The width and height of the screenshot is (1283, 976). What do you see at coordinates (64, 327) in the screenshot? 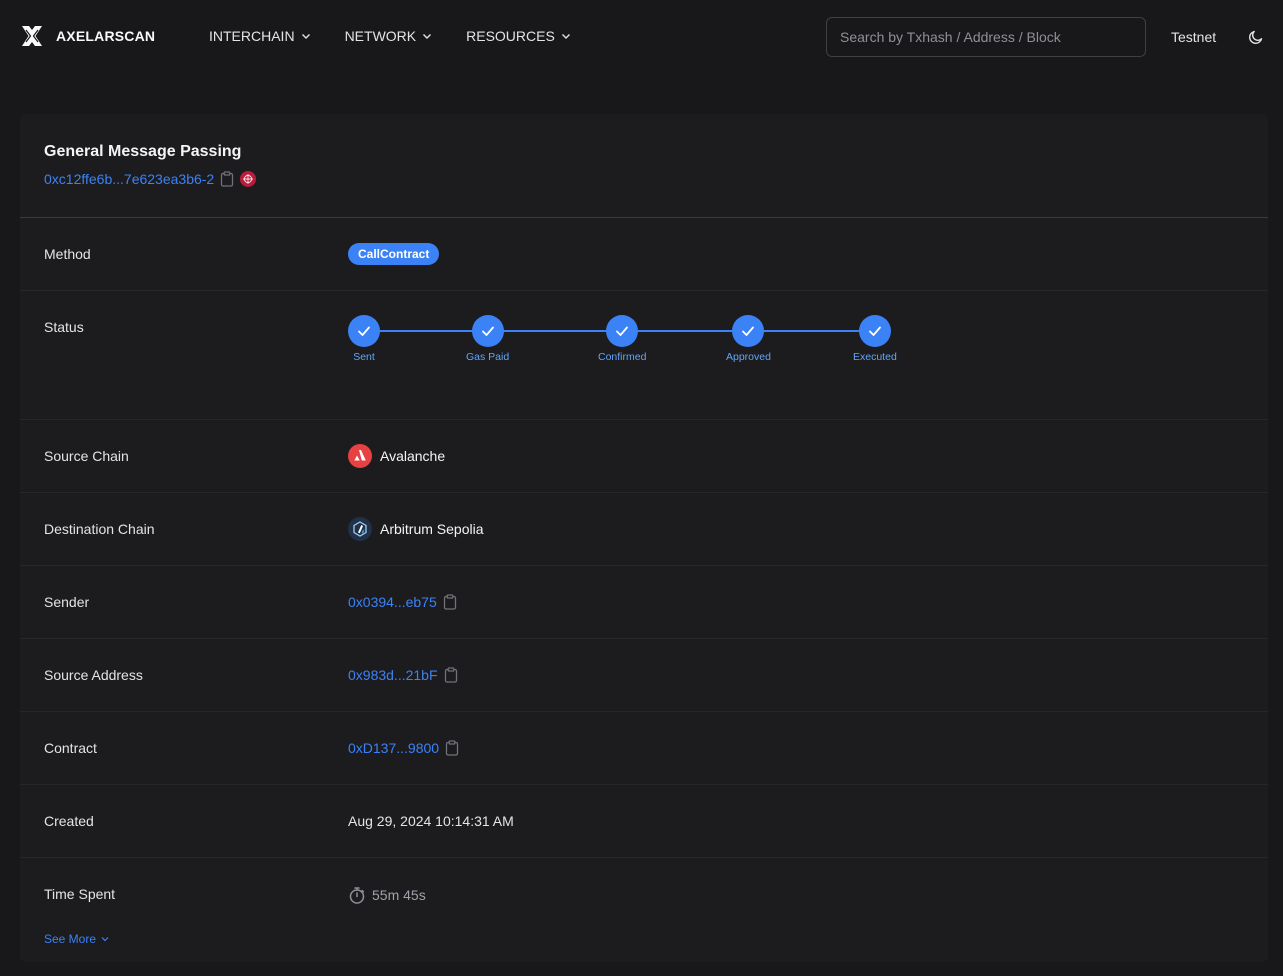
I see `status-label: Status` at bounding box center [64, 327].